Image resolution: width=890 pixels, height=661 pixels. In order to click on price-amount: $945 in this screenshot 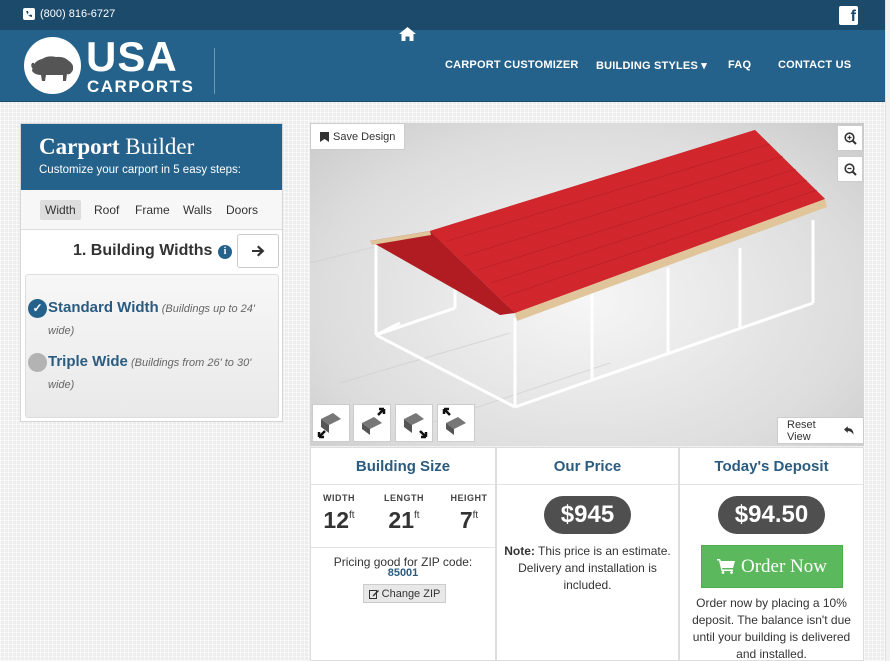, I will do `click(587, 515)`.